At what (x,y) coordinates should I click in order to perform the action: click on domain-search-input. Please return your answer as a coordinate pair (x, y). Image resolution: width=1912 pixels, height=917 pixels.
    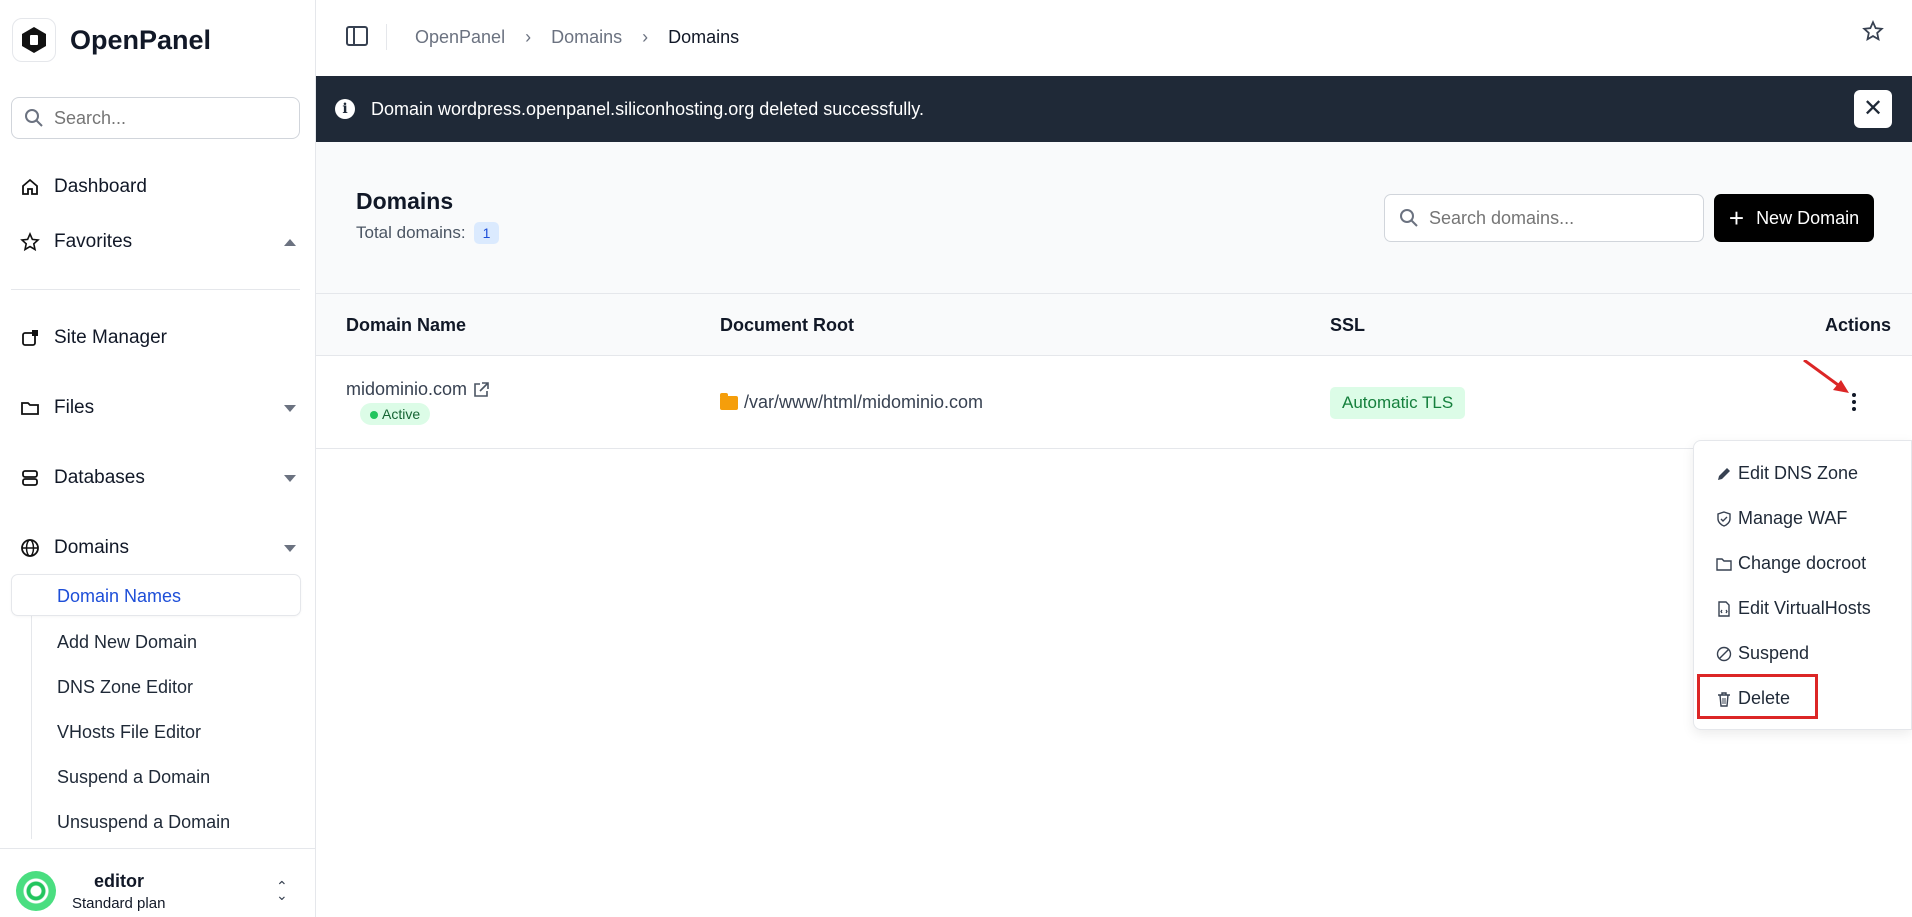
    Looking at the image, I should click on (1559, 218).